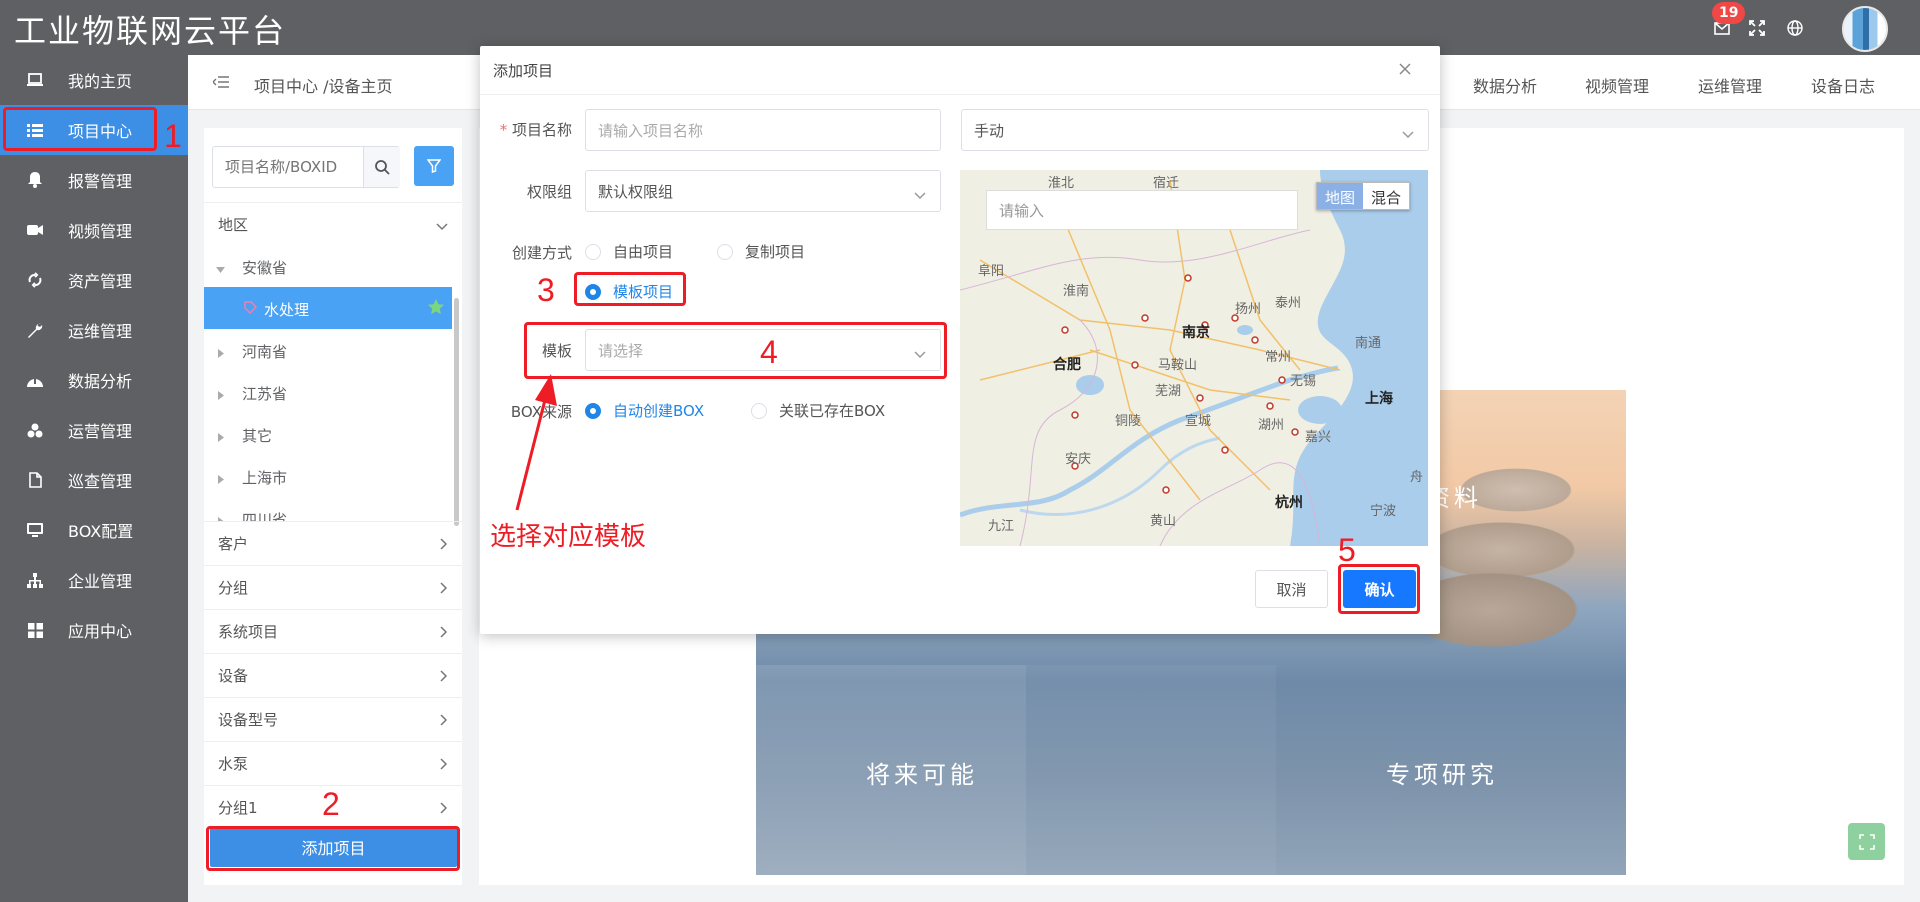  What do you see at coordinates (1248, 309) in the screenshot?
I see `map-city-label: 扬州` at bounding box center [1248, 309].